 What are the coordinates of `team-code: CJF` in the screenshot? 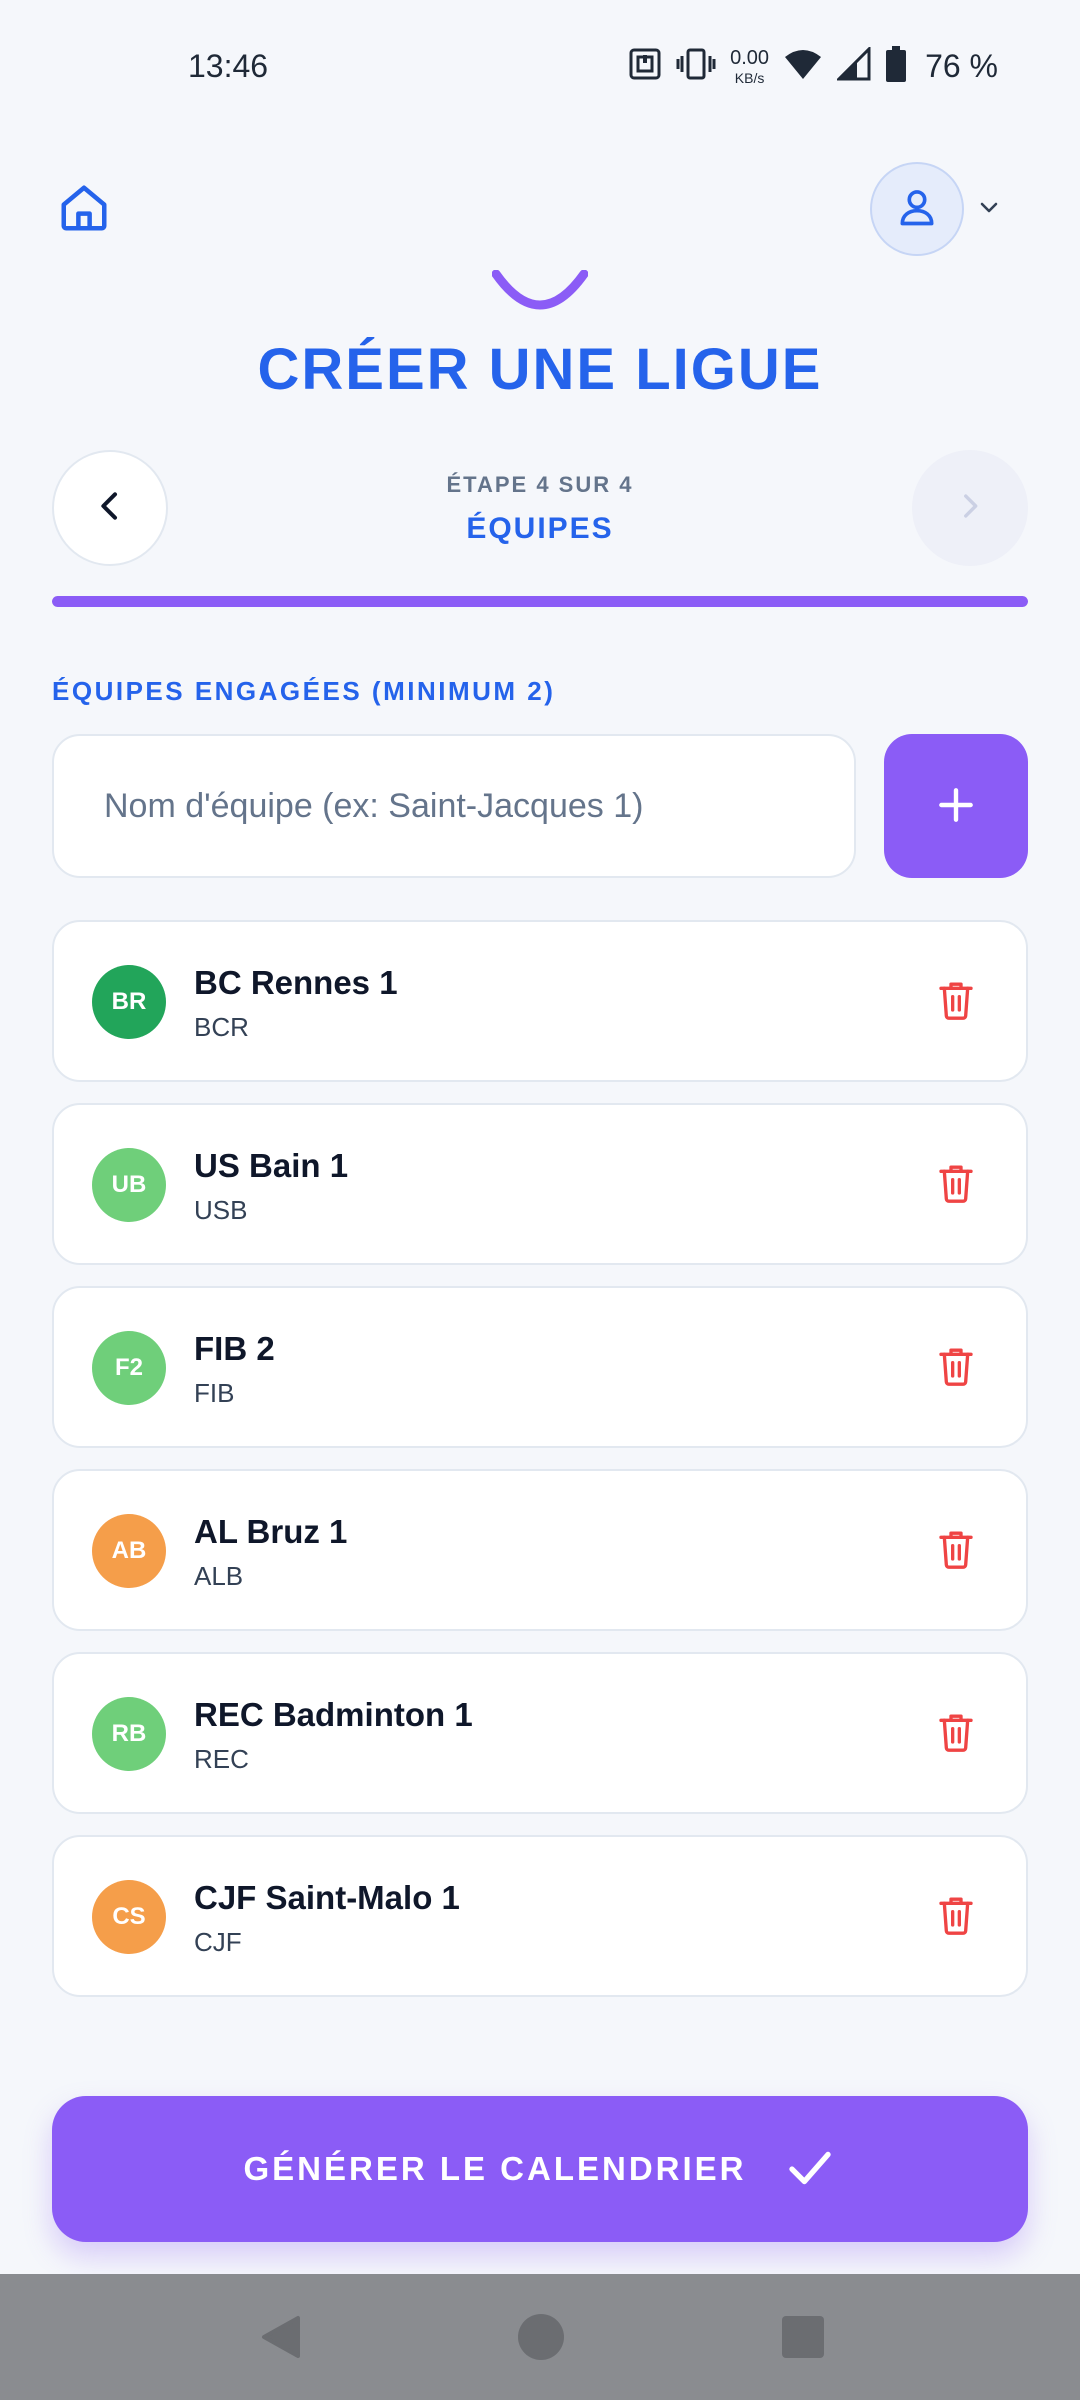 It's located at (218, 1942).